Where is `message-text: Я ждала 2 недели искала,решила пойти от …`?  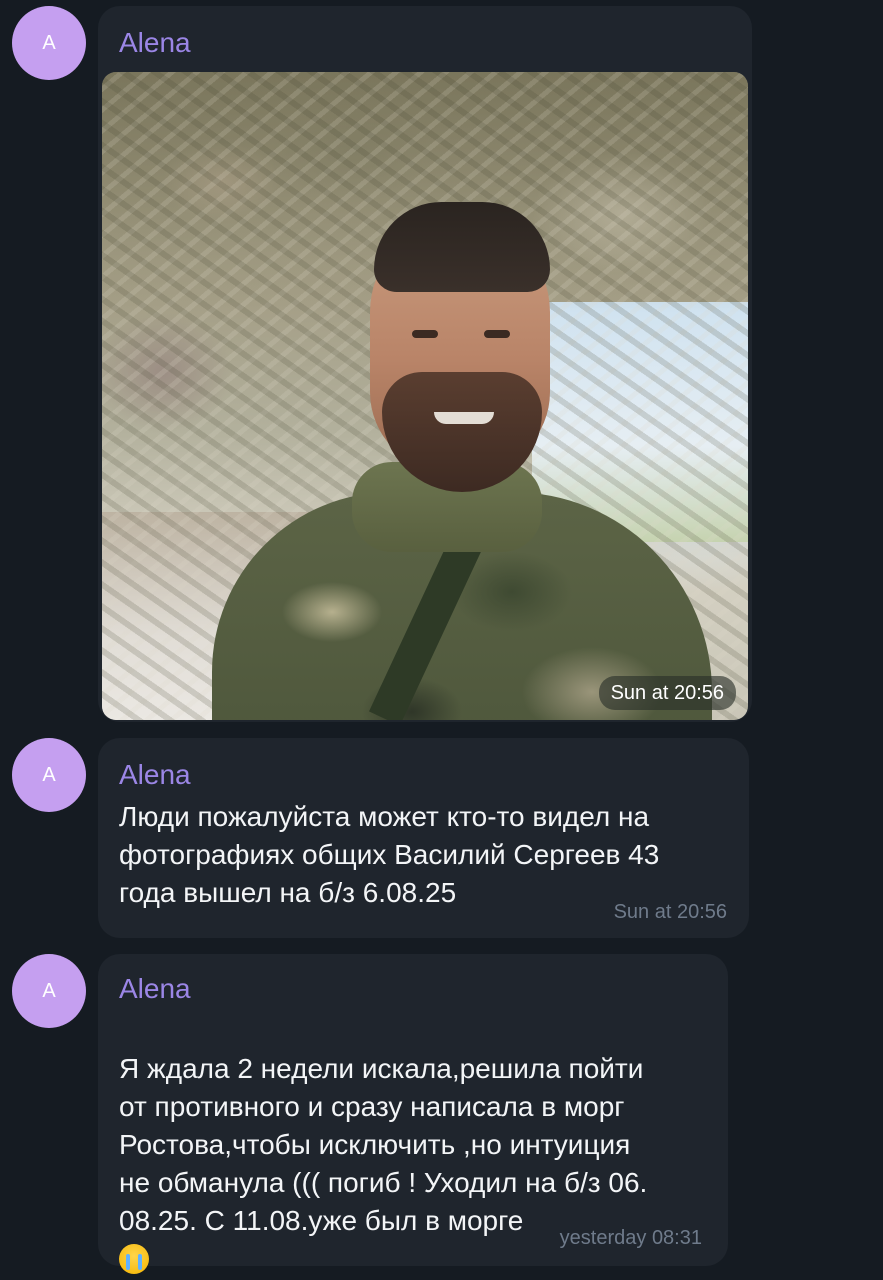 message-text: Я ждала 2 недели искала,решила пойти от … is located at coordinates (383, 1144).